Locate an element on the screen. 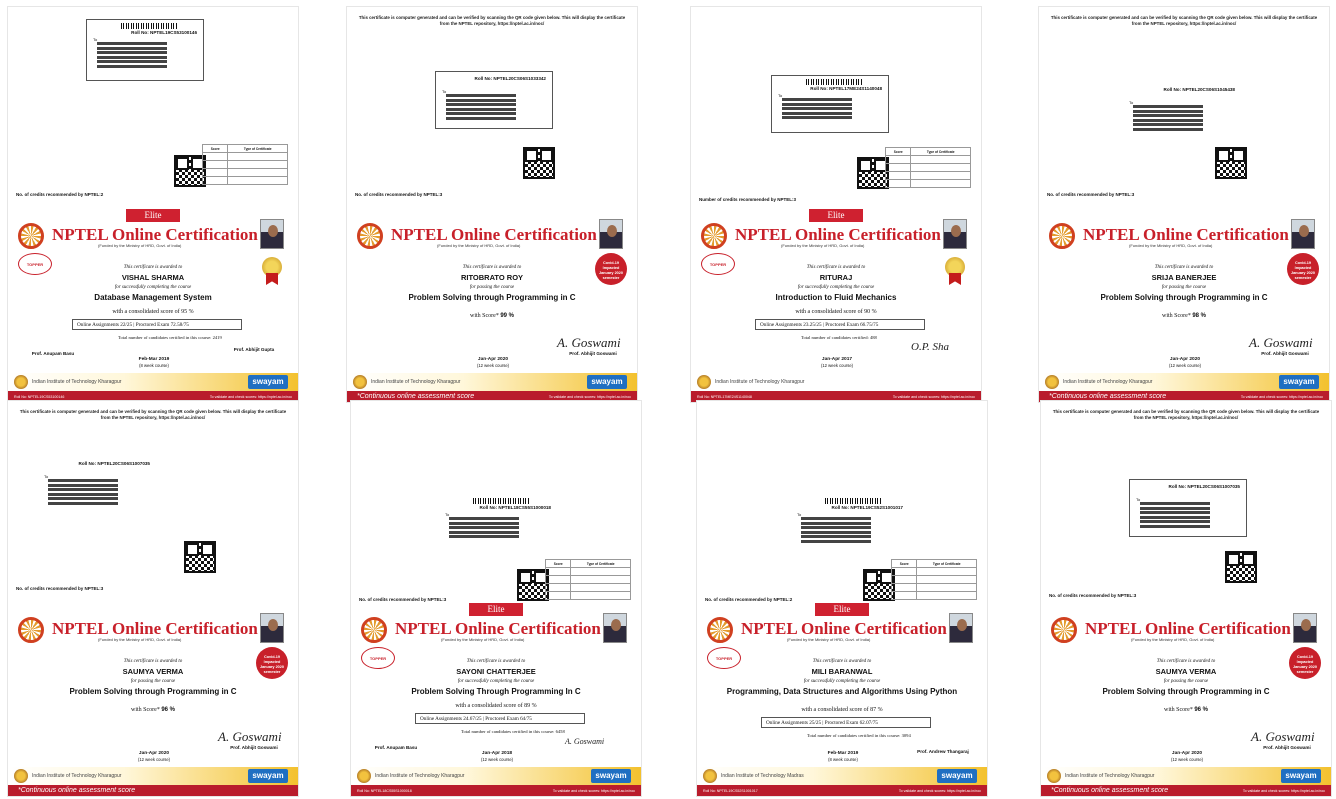 Image resolution: width=1336 pixels, height=799 pixels. session: Jan-Apr 2017 (12 week course) is located at coordinates (837, 363).